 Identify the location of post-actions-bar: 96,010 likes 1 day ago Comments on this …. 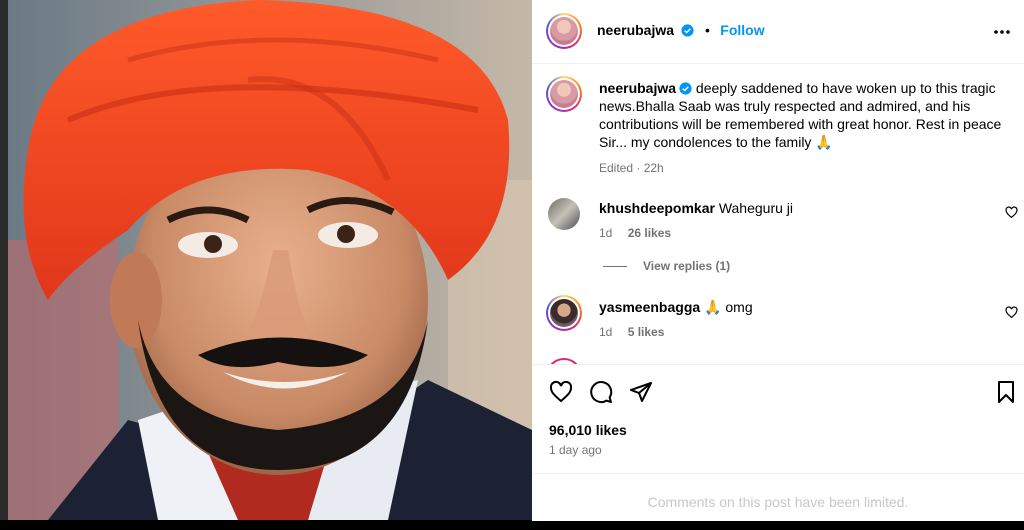
(778, 442).